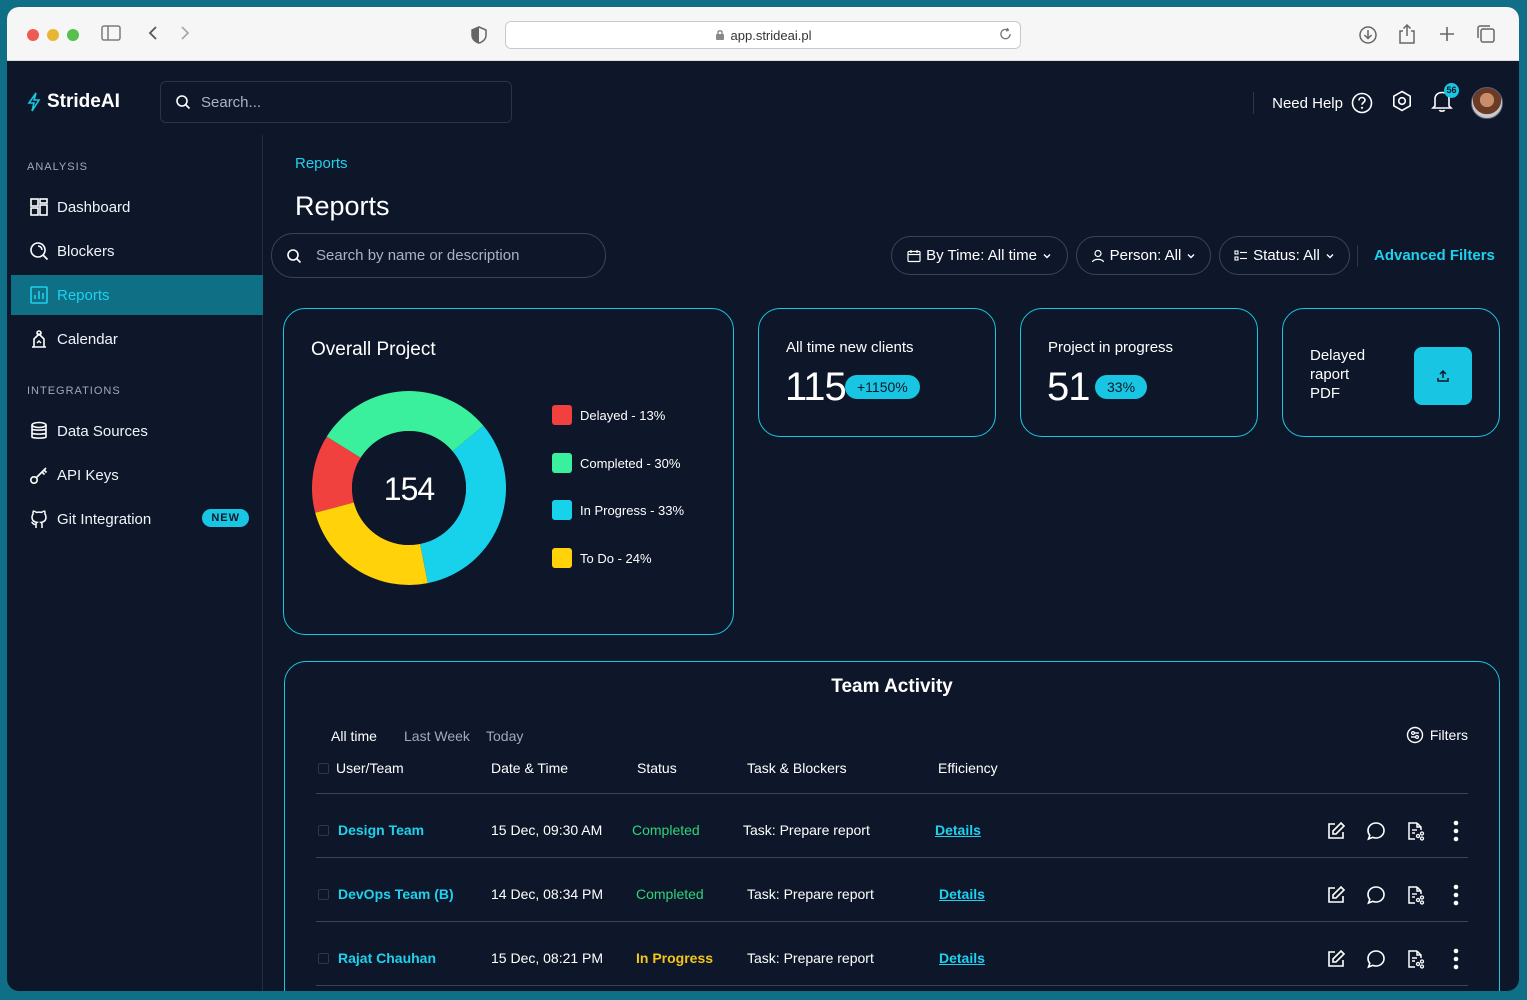 This screenshot has height=1000, width=1527. I want to click on global-search, so click(336, 102).